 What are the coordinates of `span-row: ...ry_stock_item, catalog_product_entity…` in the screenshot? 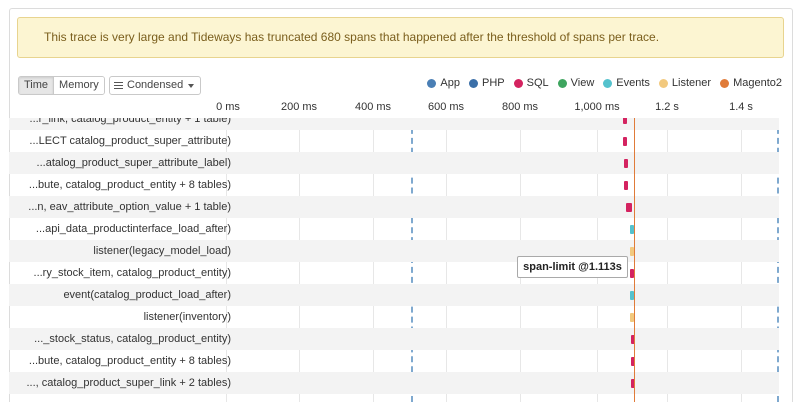 It's located at (394, 273).